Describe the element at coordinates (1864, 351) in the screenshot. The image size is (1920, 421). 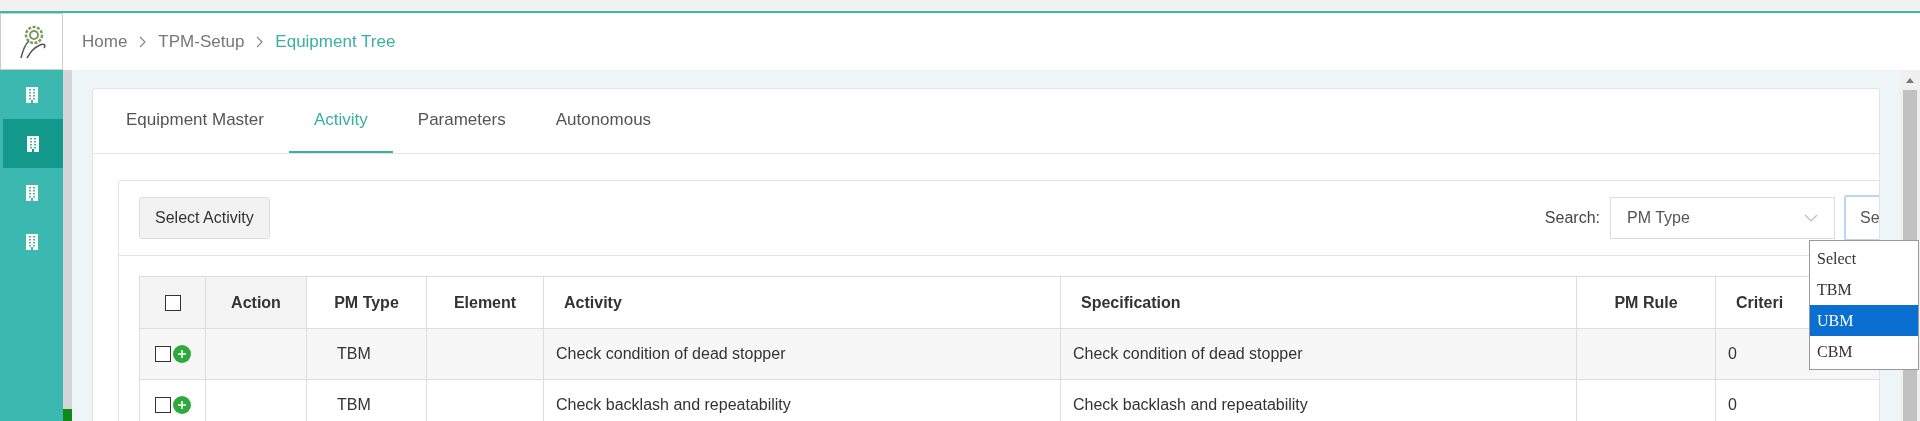
I see `dropdown-option: CBM` at that location.